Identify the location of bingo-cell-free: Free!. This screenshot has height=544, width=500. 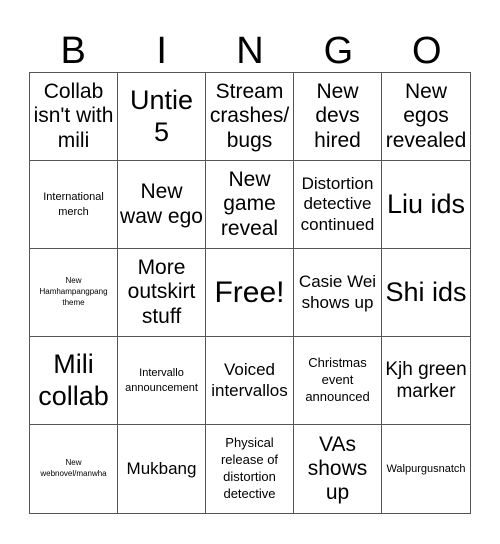
(250, 293).